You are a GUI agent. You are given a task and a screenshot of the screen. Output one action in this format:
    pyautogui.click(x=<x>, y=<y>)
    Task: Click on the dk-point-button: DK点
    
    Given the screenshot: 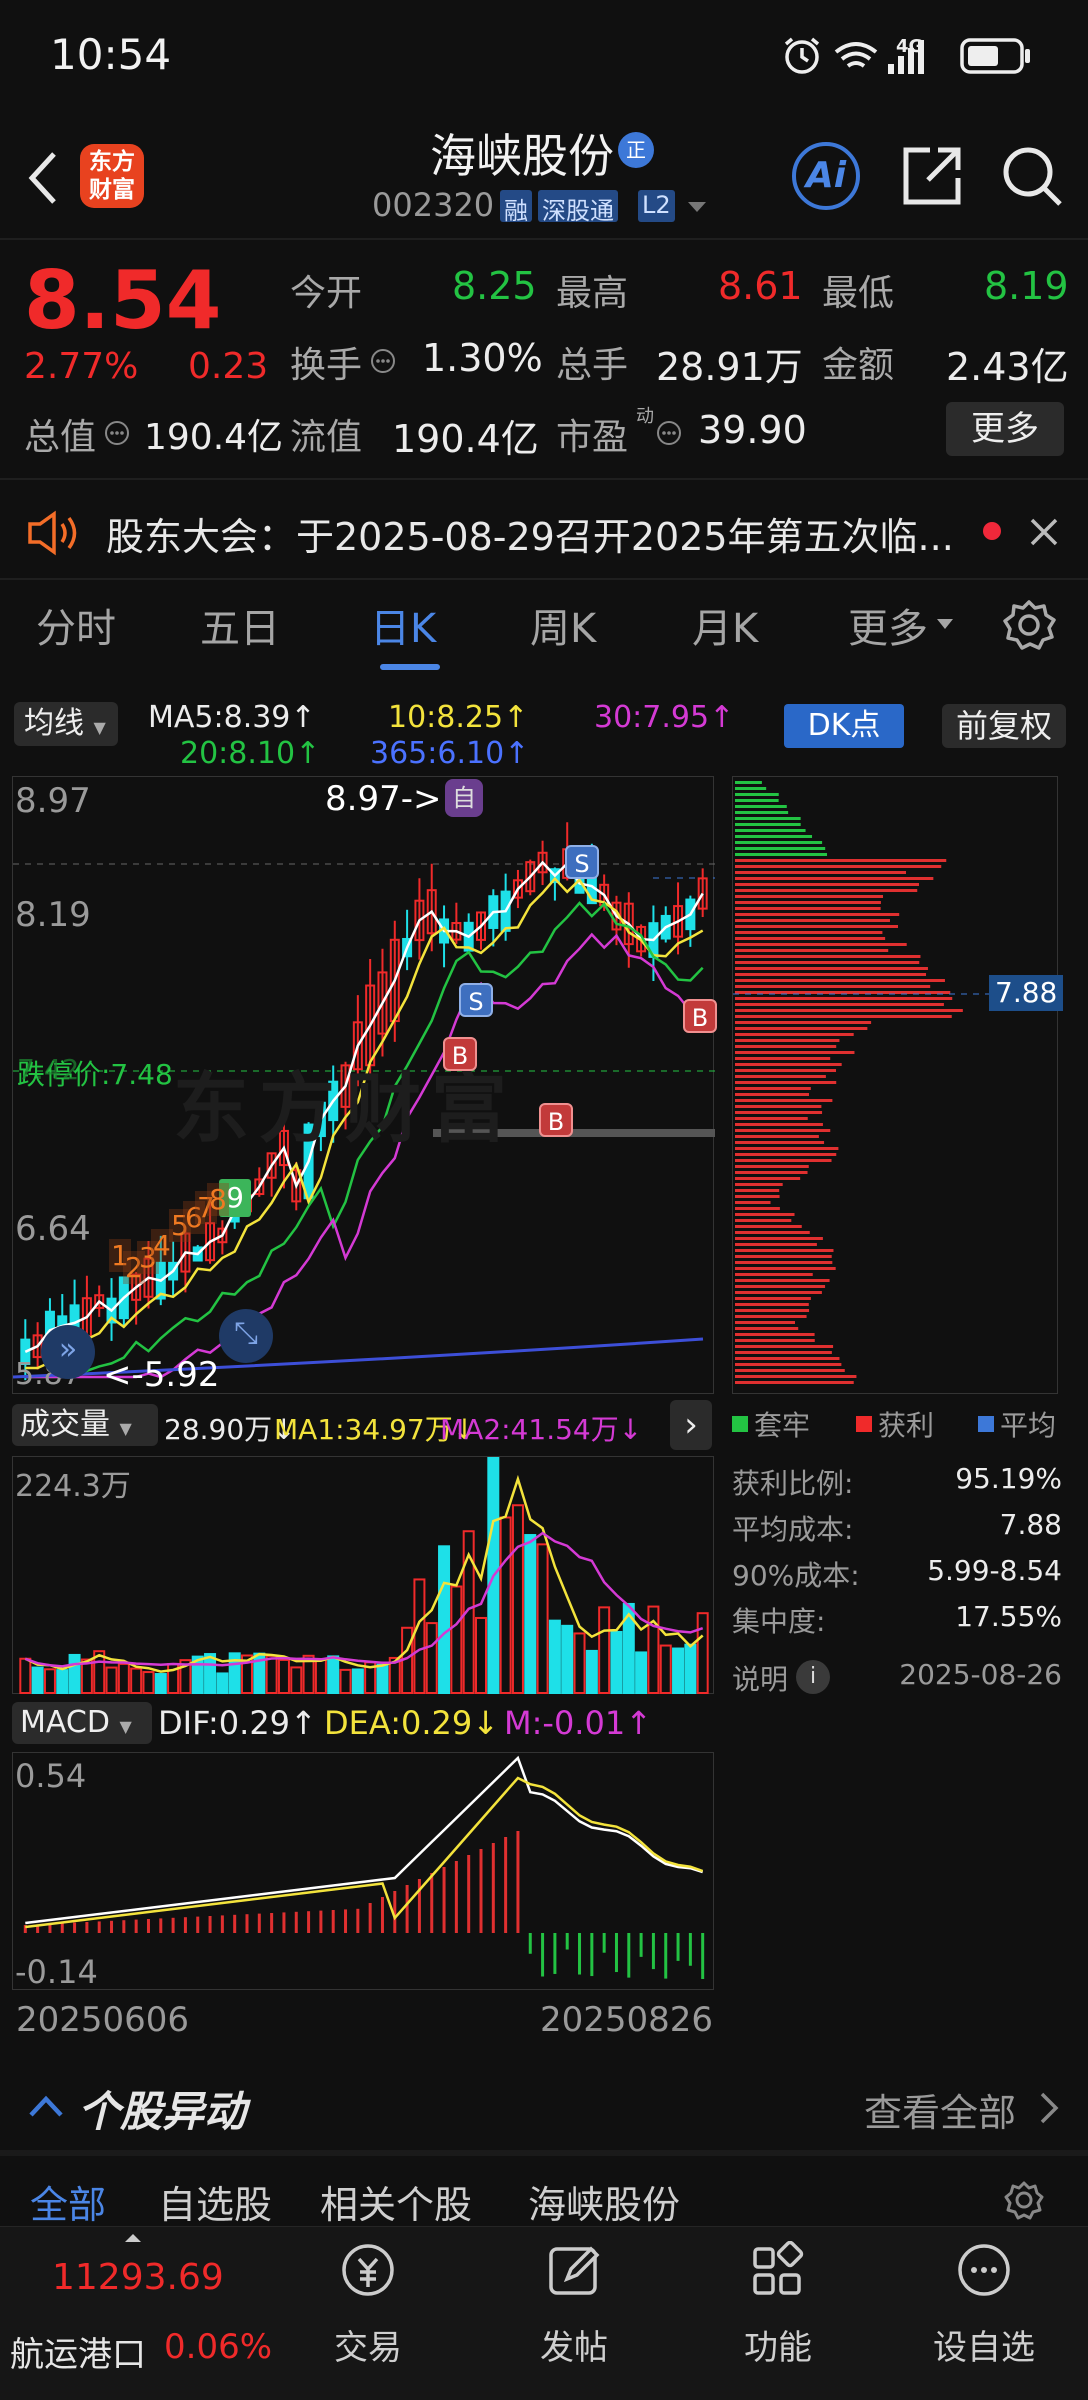 What is the action you would take?
    pyautogui.click(x=844, y=726)
    